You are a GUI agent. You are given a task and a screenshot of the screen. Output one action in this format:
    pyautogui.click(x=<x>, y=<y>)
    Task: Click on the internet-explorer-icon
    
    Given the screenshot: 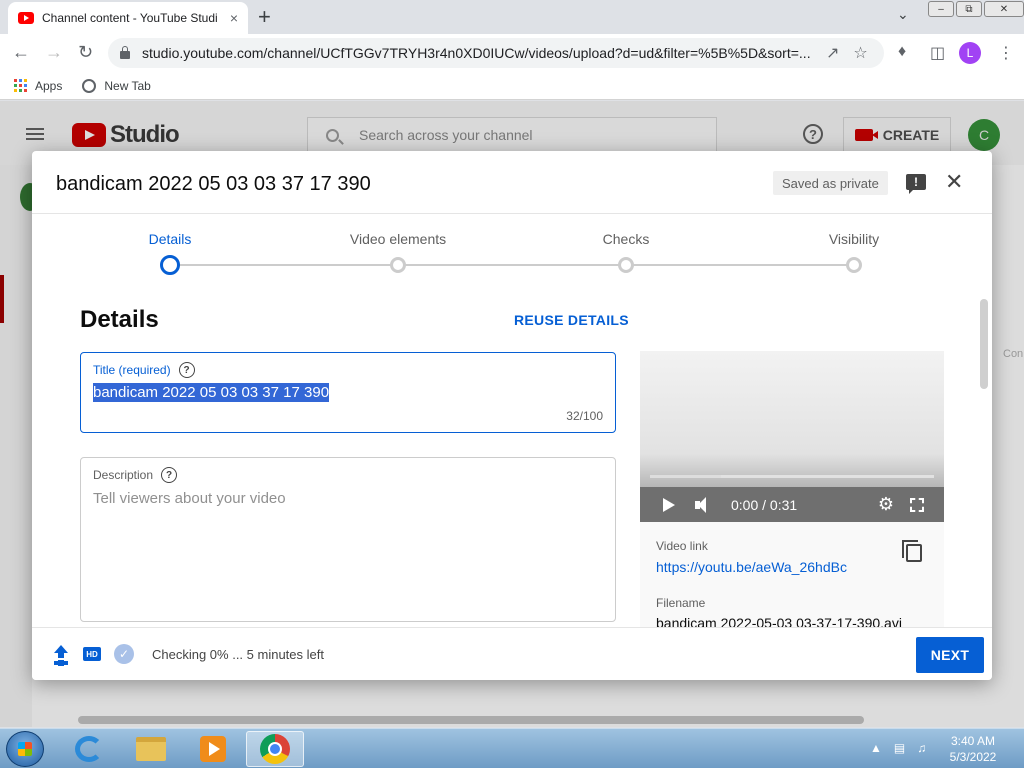 What is the action you would take?
    pyautogui.click(x=89, y=749)
    